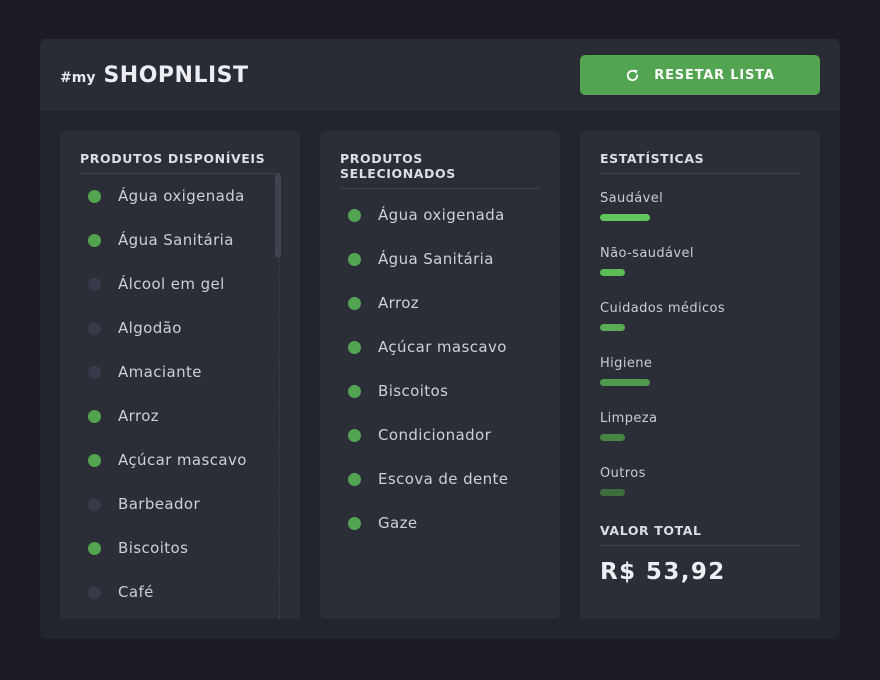  What do you see at coordinates (700, 366) in the screenshot?
I see `stat-item: Higiene` at bounding box center [700, 366].